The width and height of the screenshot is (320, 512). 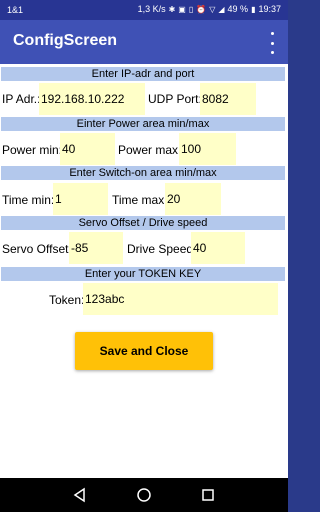 What do you see at coordinates (28, 200) in the screenshot?
I see `time-min-label: Time min:` at bounding box center [28, 200].